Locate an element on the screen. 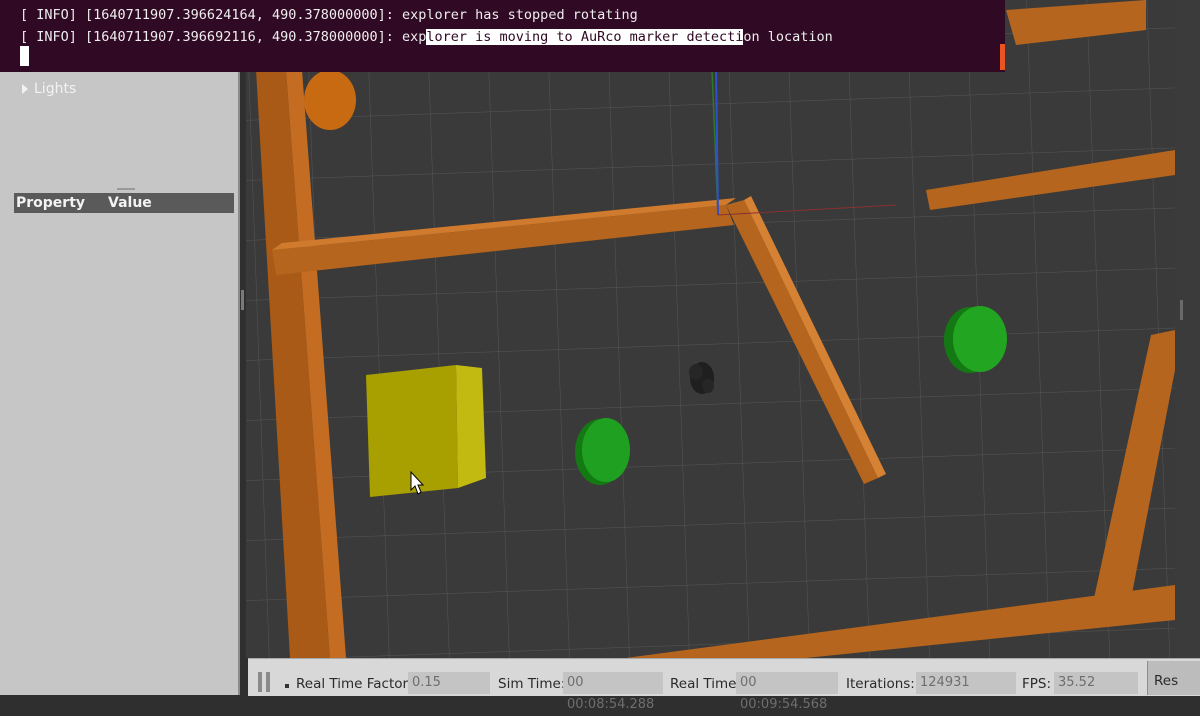 The width and height of the screenshot is (1200, 716). left-splitter-handle is located at coordinates (242, 300).